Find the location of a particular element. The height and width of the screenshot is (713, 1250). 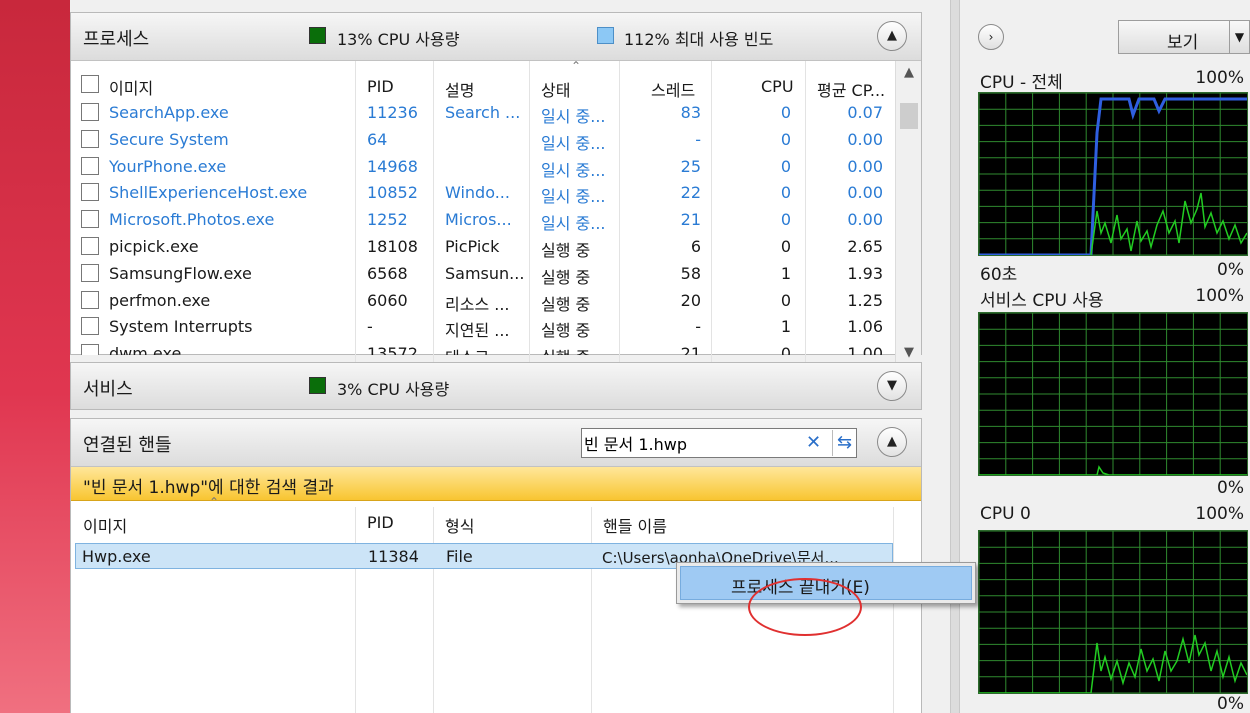

search-result-banner: "빈 문서 1.hwp"에 대한 검색 결과 is located at coordinates (496, 484).